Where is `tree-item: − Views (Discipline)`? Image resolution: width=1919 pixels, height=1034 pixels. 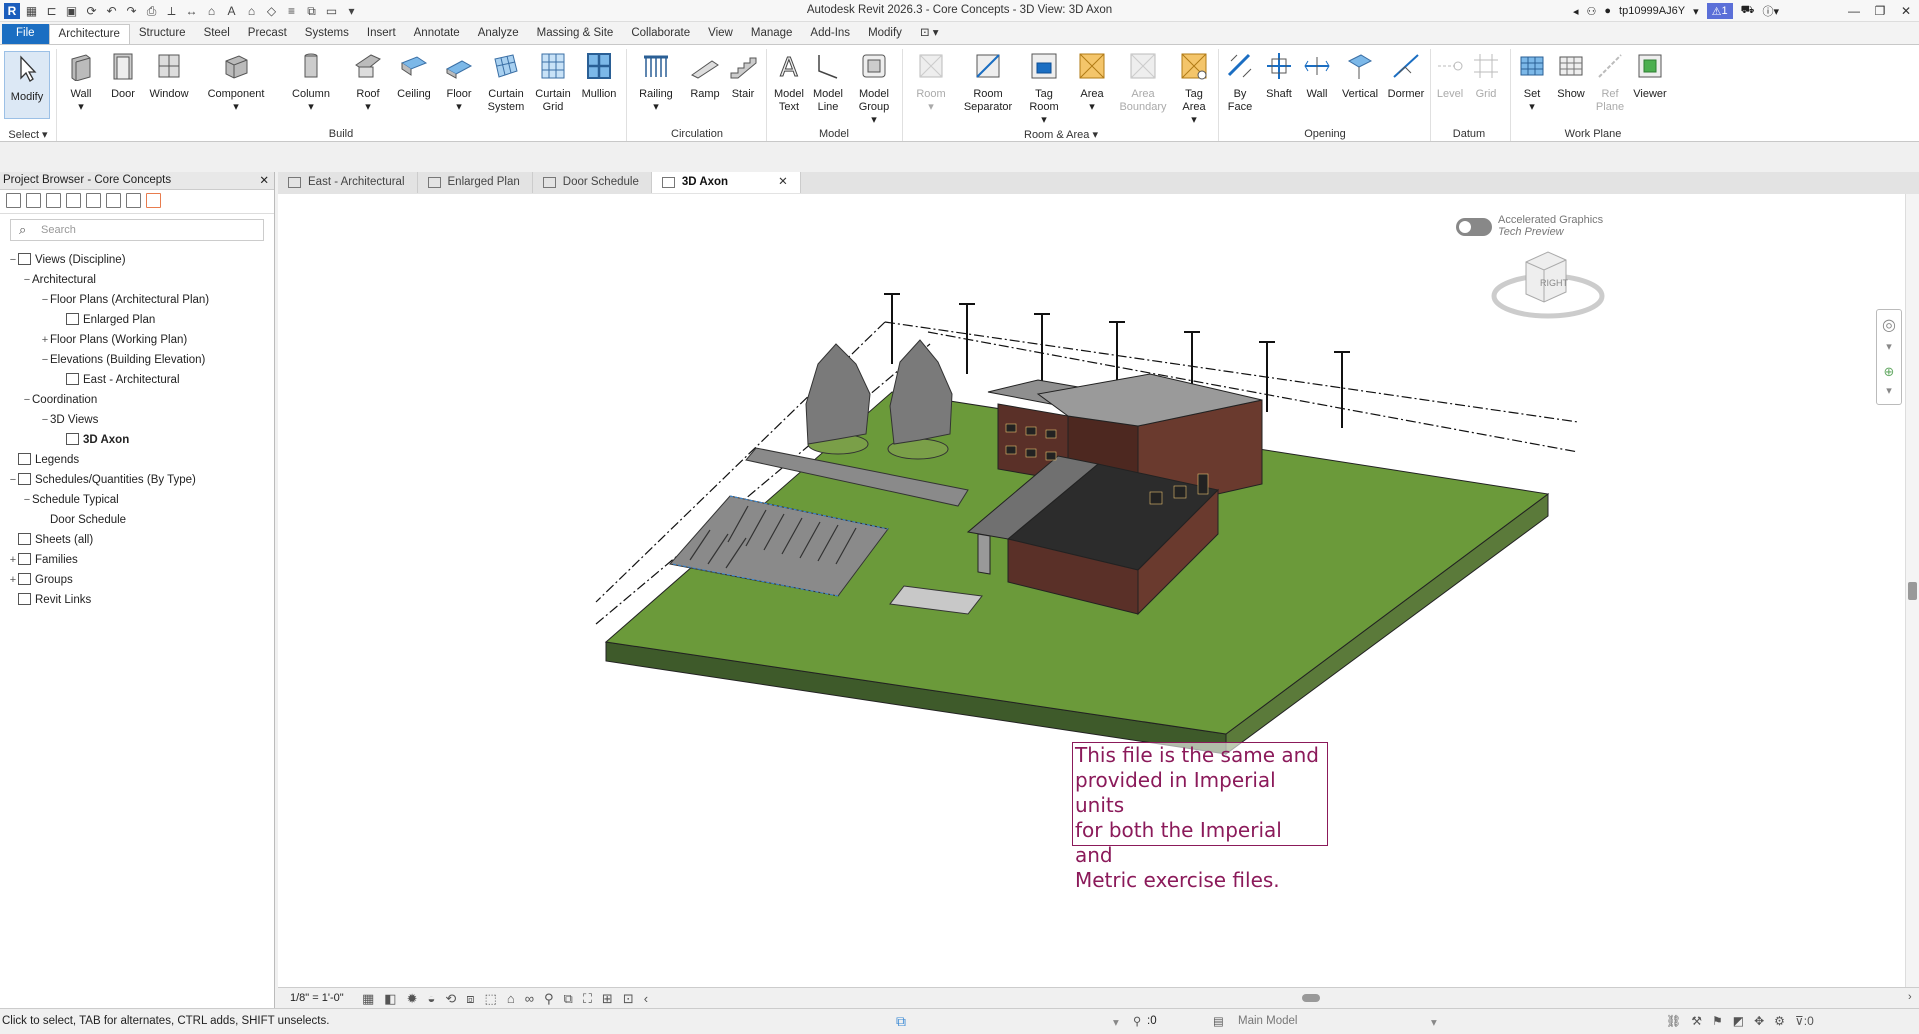 tree-item: − Views (Discipline) is located at coordinates (67, 260).